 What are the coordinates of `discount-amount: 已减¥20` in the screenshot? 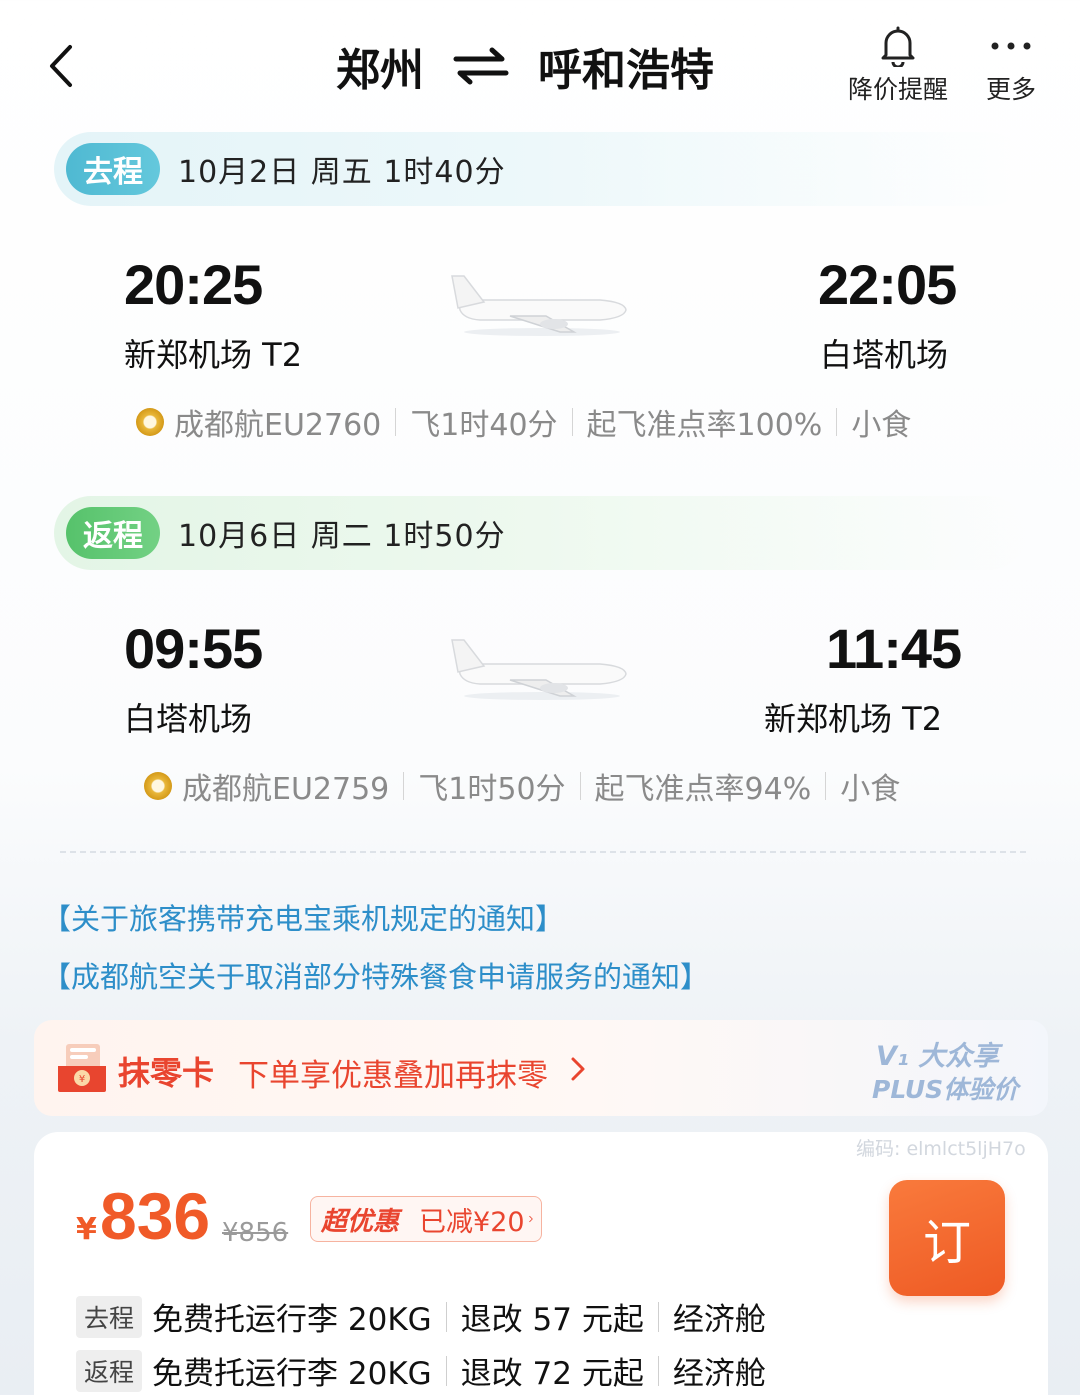 It's located at (472, 1222).